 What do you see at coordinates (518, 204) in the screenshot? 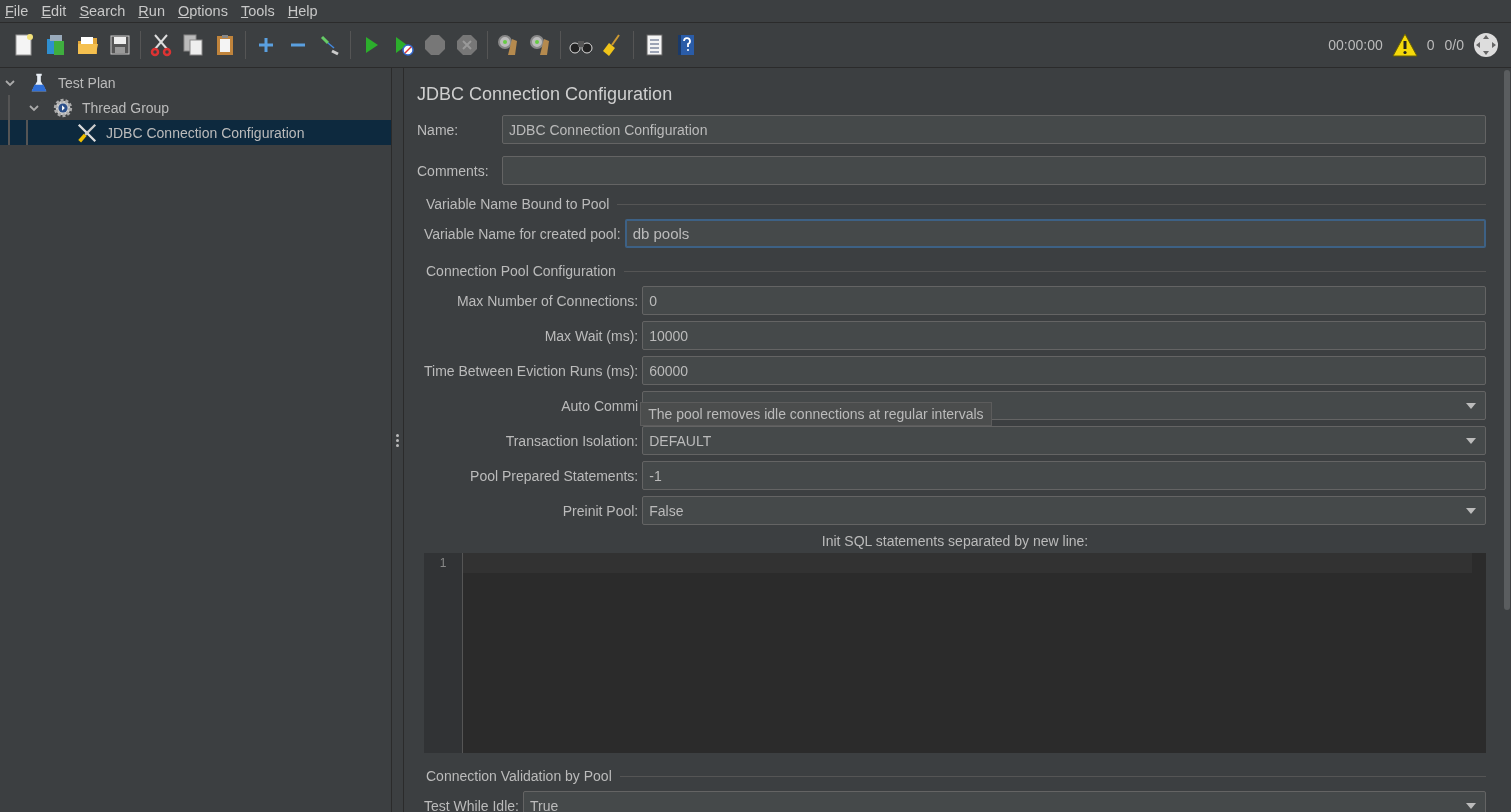
I see `section-heading: Variable Name Bound to Pool` at bounding box center [518, 204].